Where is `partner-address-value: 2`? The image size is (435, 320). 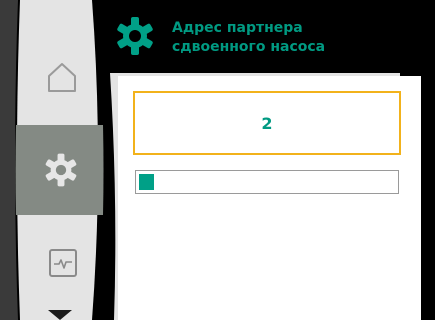
partner-address-value: 2 is located at coordinates (267, 123).